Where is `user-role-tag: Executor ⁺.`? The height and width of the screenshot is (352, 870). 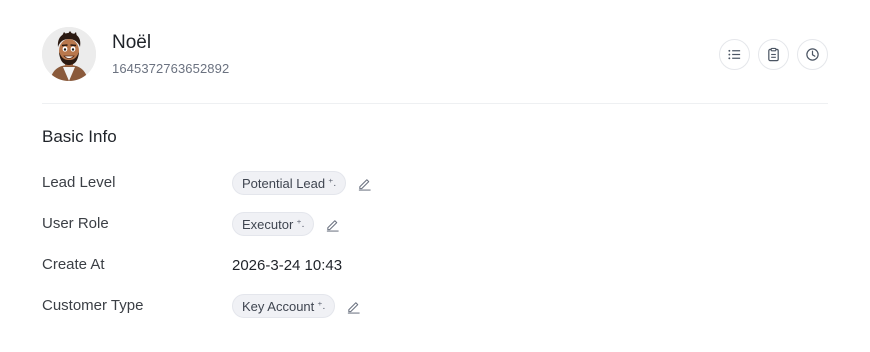
user-role-tag: Executor ⁺. is located at coordinates (273, 224).